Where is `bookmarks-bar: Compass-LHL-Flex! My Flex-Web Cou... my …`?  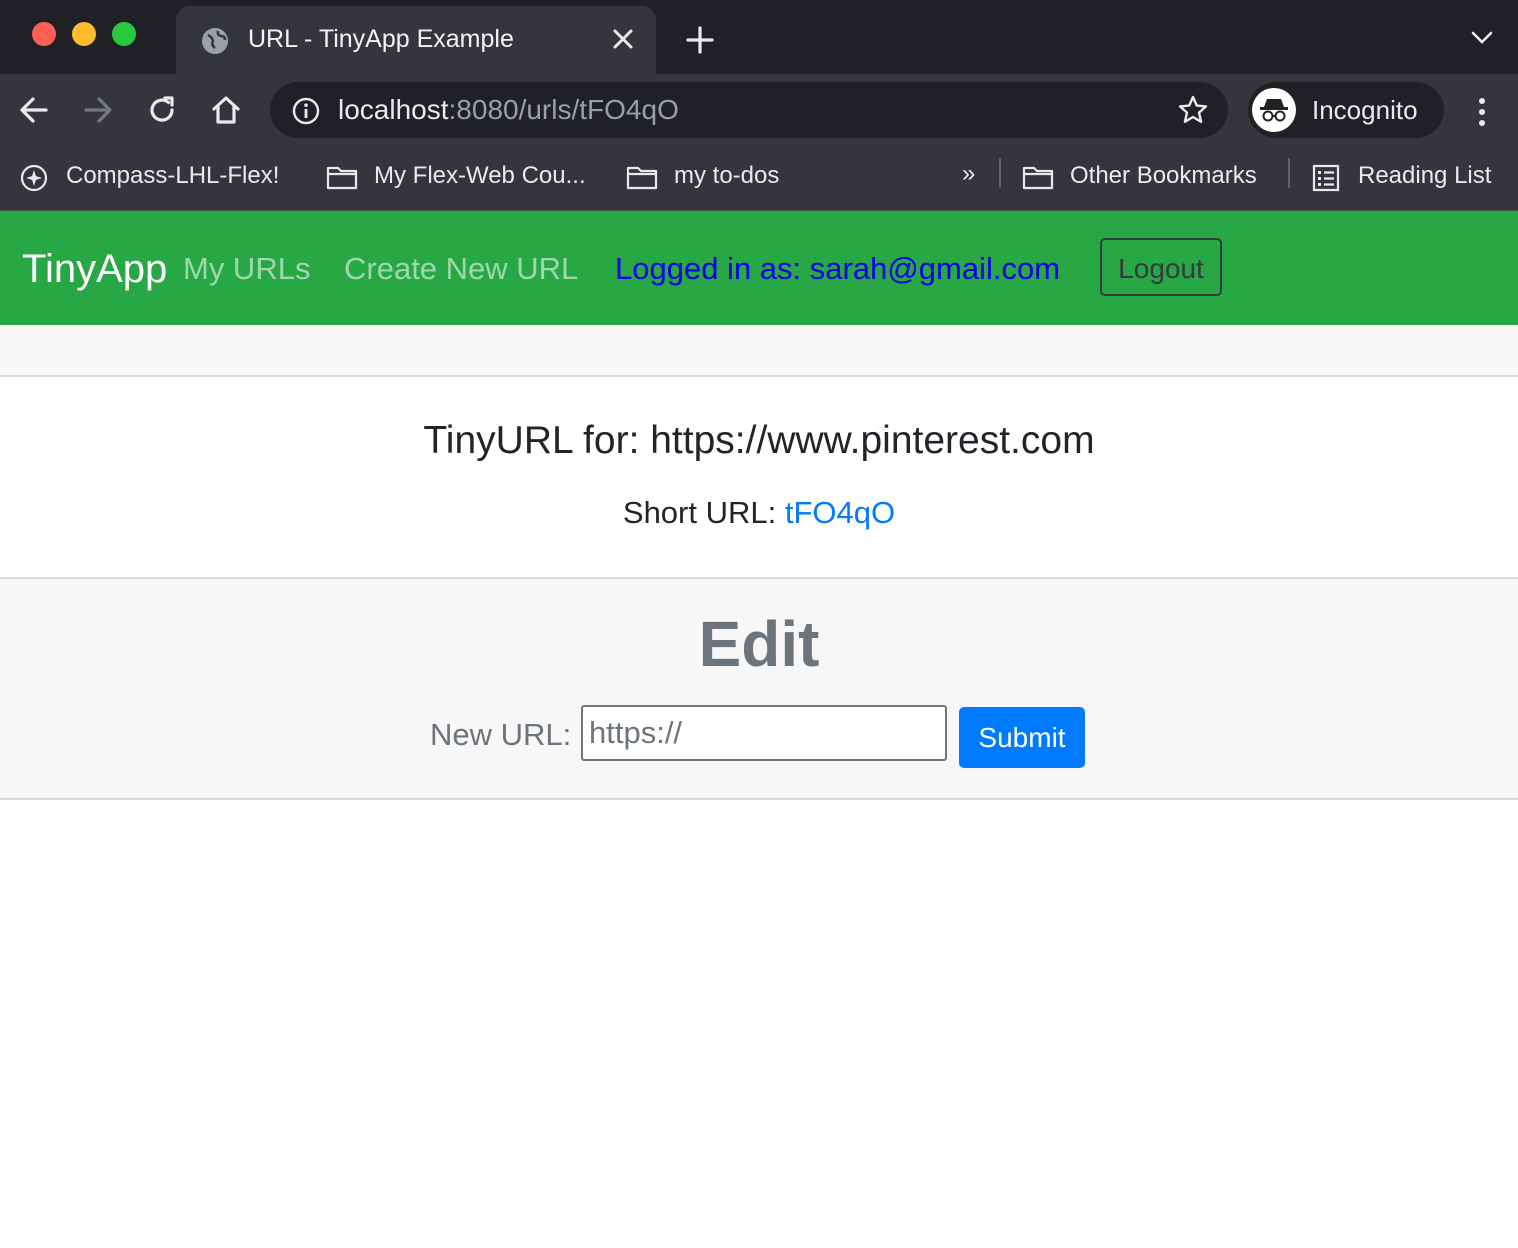
bookmarks-bar: Compass-LHL-Flex! My Flex-Web Cou... my … is located at coordinates (759, 178).